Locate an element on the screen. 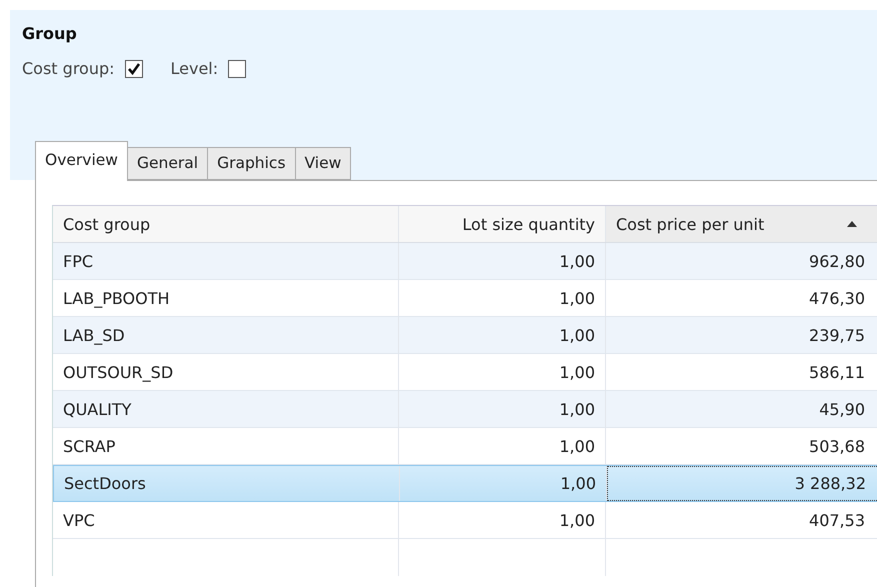 The width and height of the screenshot is (877, 587). column-header: Cost price per unit is located at coordinates (741, 224).